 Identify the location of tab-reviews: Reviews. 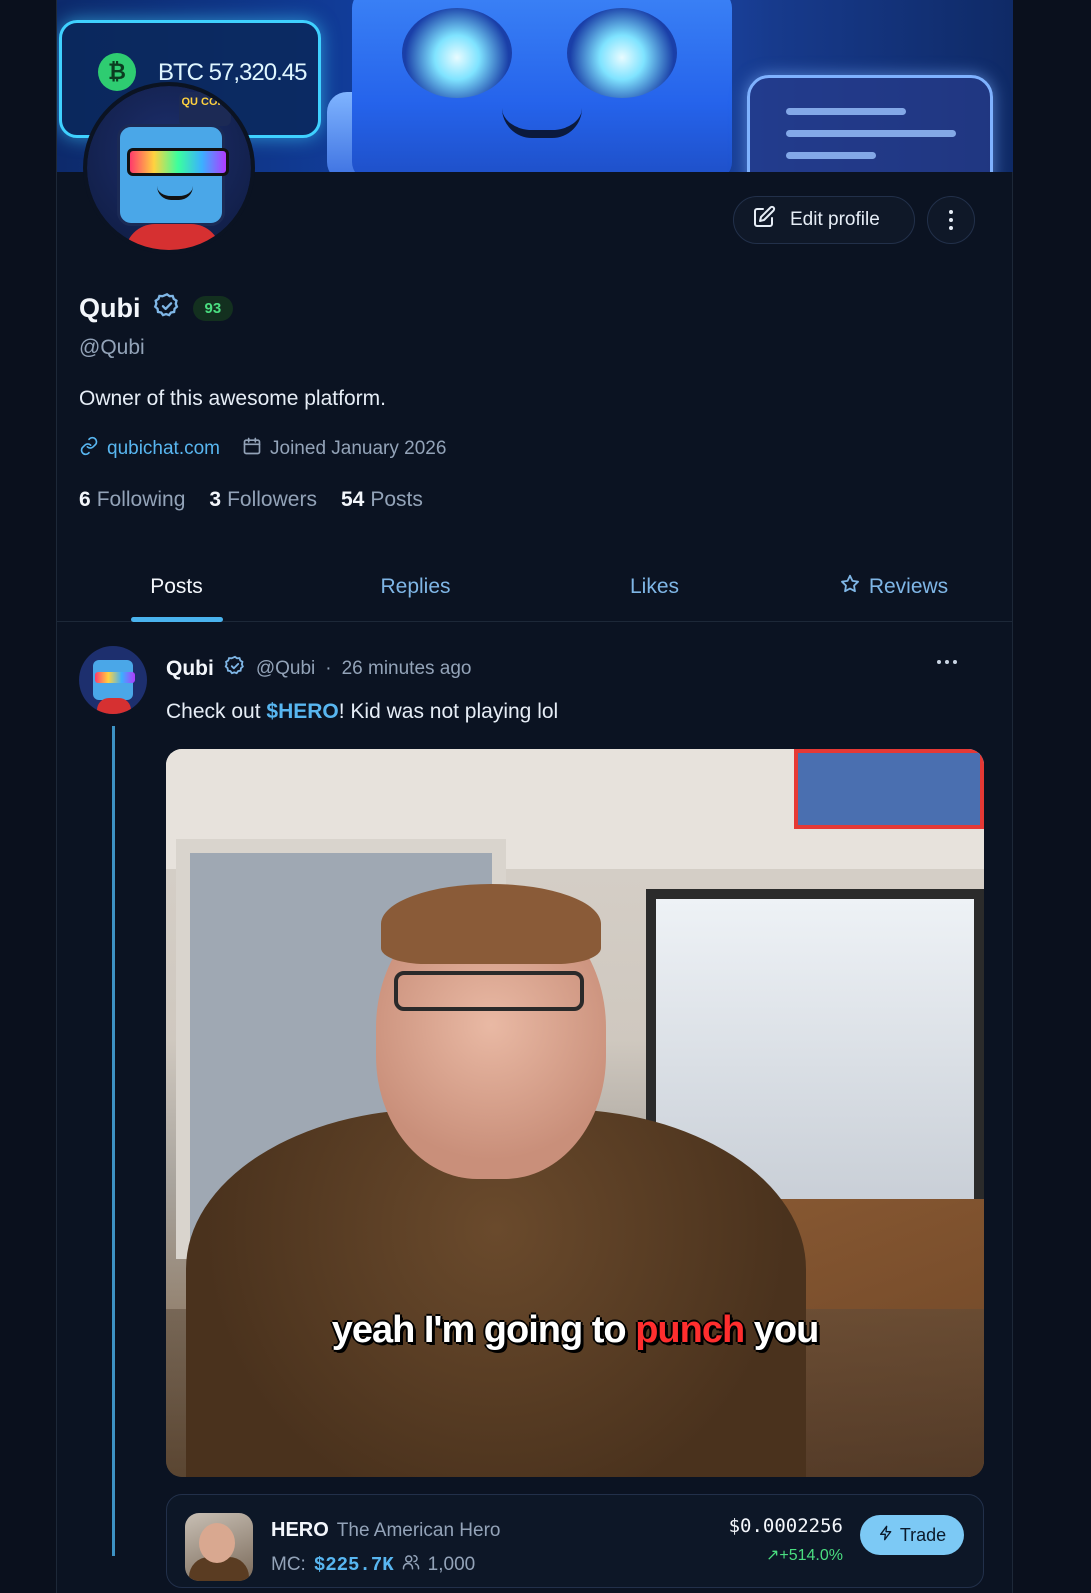
(893, 586).